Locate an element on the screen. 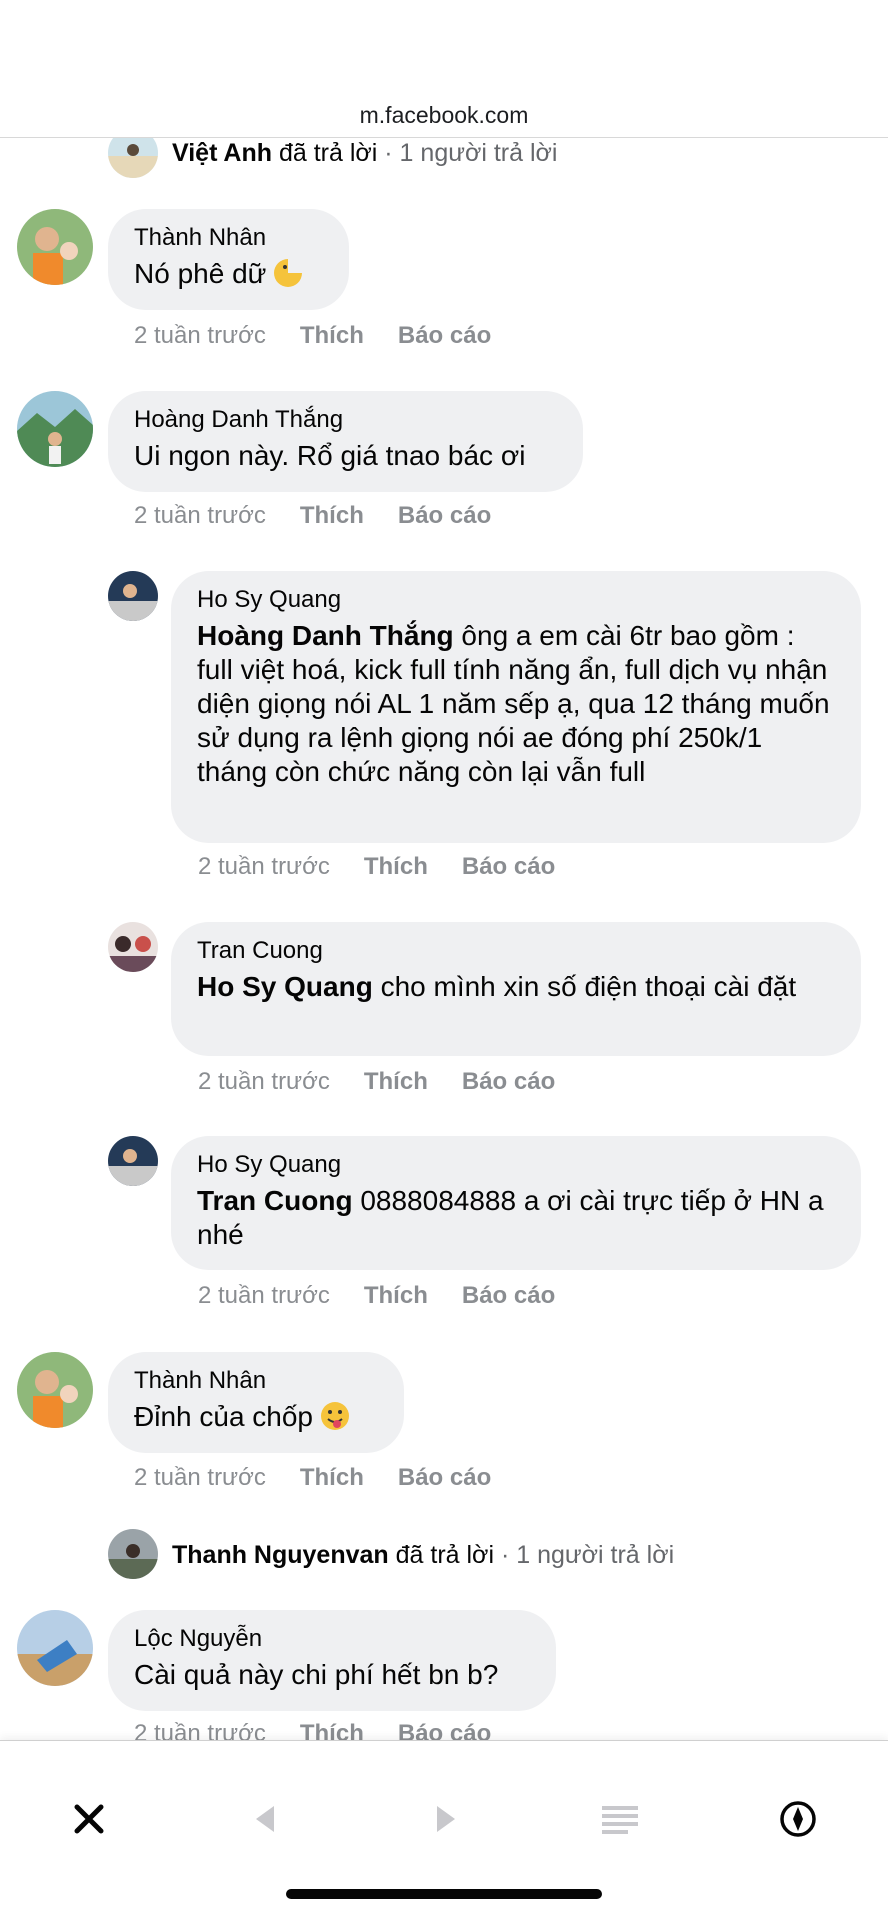  comment-author: Lộc Nguyễn is located at coordinates (332, 1639).